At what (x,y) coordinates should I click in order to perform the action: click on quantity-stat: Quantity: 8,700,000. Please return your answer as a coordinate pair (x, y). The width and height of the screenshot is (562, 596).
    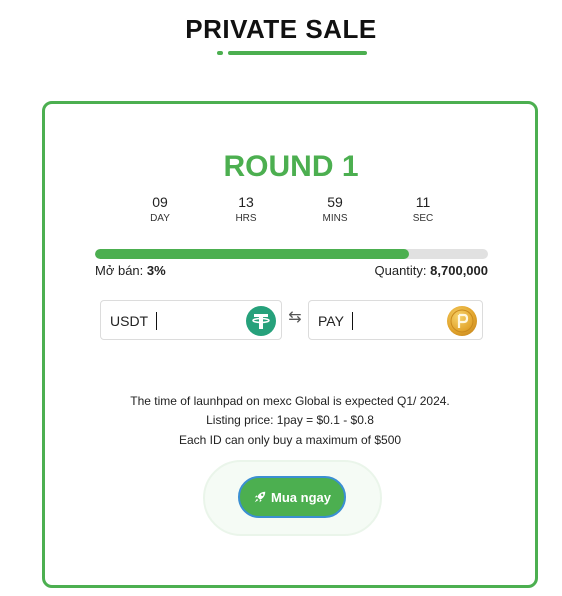
    Looking at the image, I should click on (432, 270).